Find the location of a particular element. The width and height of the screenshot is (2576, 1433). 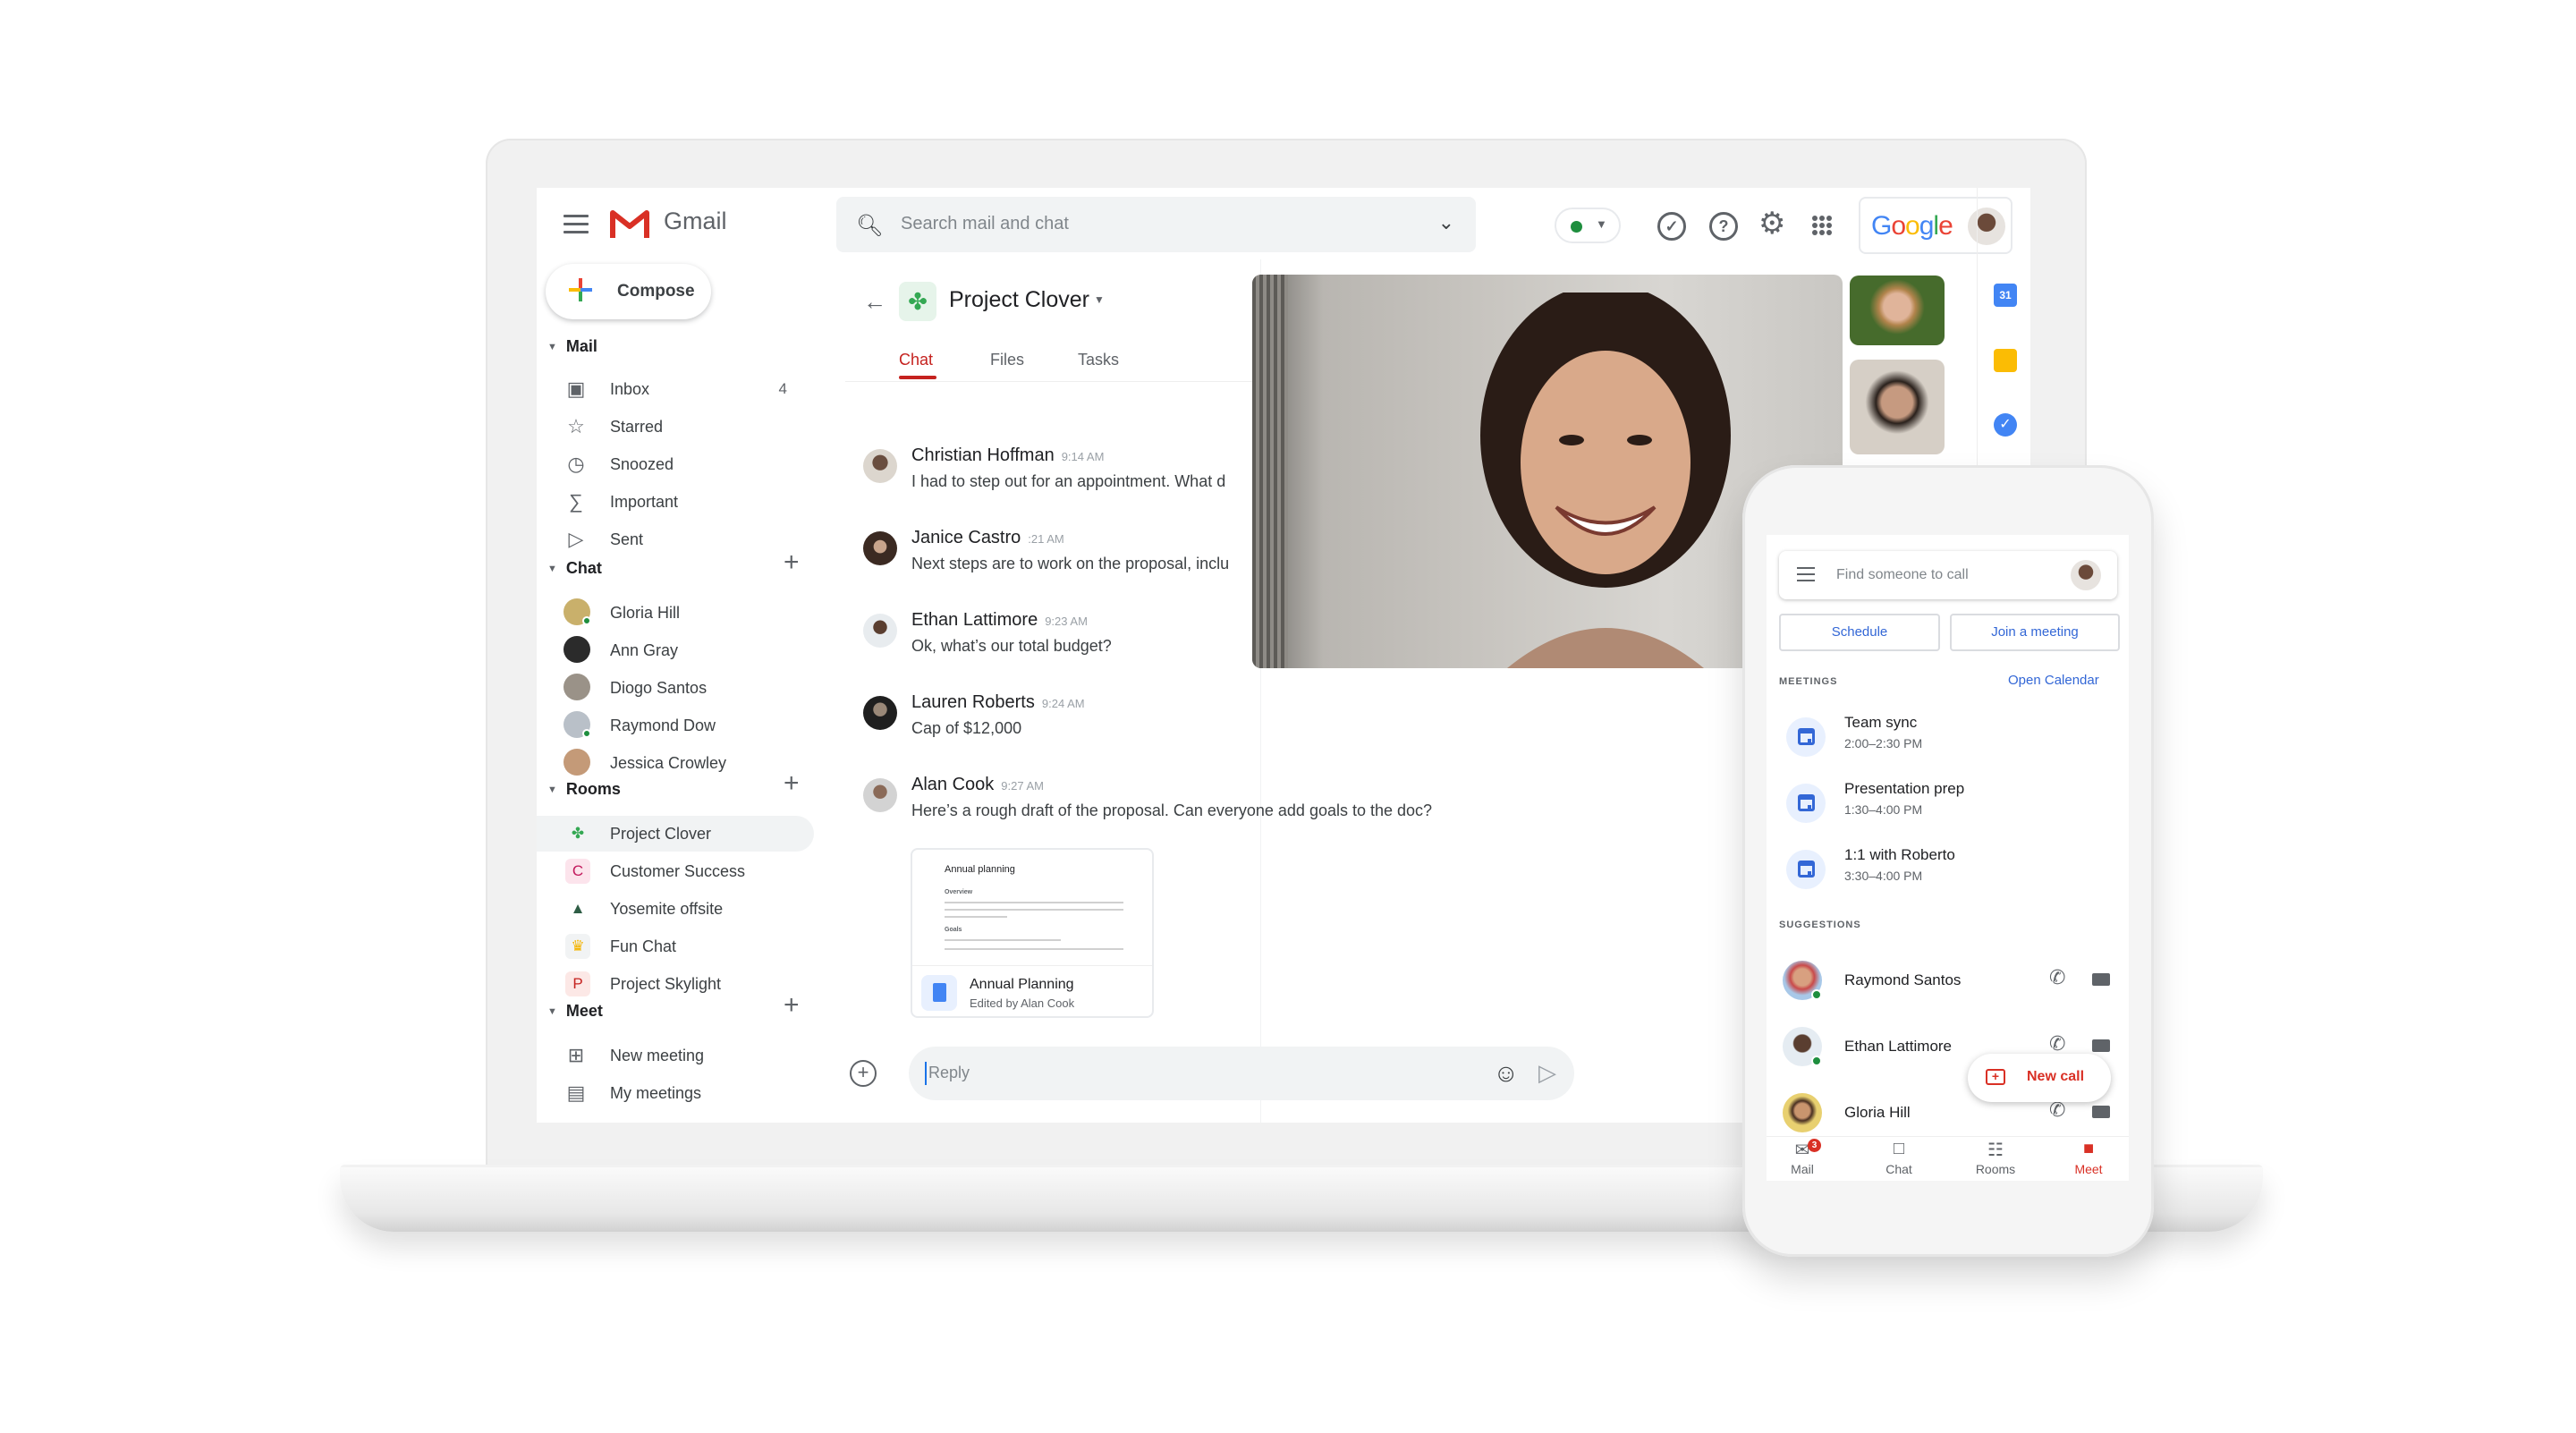

add-attachment-icon: + is located at coordinates (863, 1073).